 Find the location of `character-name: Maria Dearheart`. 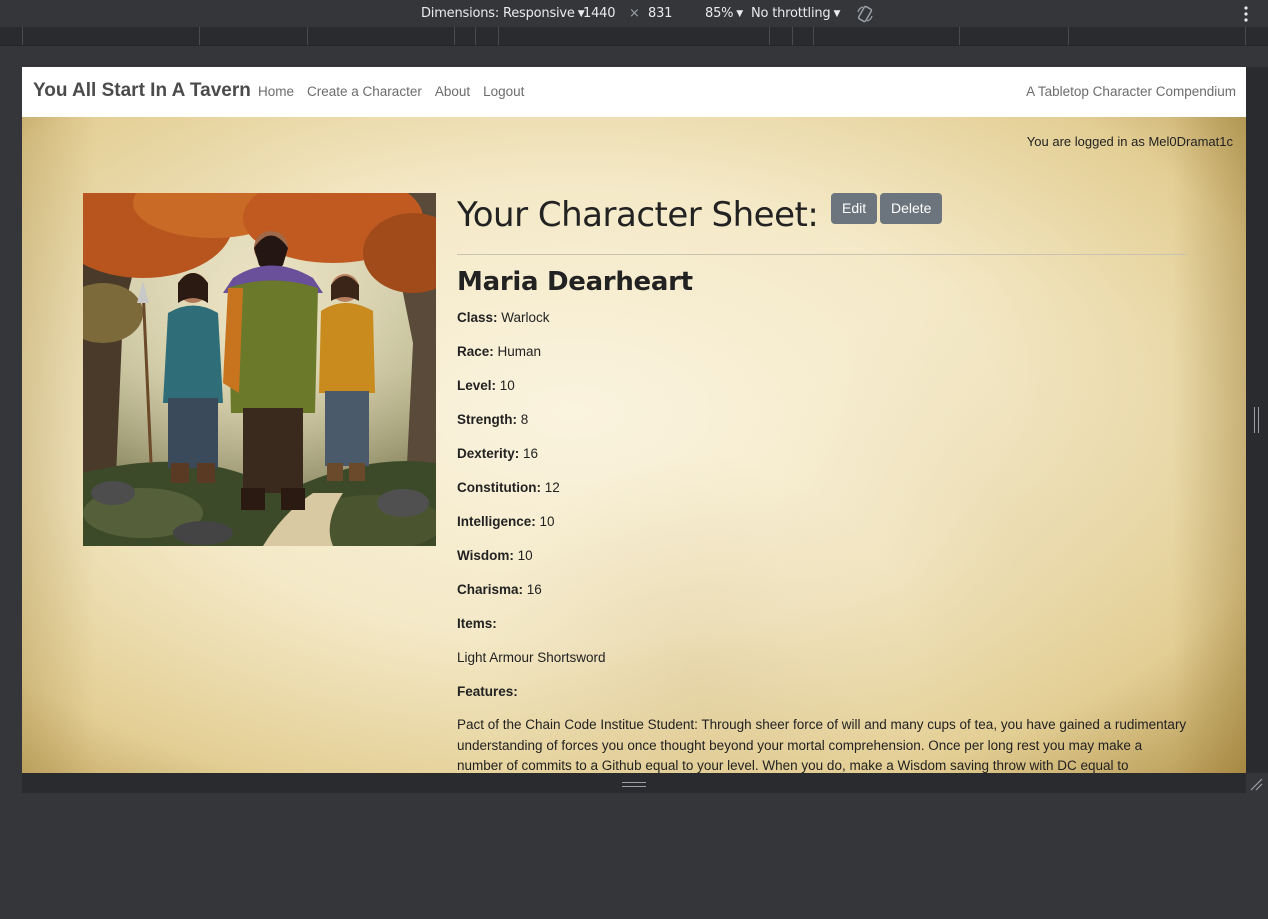

character-name: Maria Dearheart is located at coordinates (575, 282).